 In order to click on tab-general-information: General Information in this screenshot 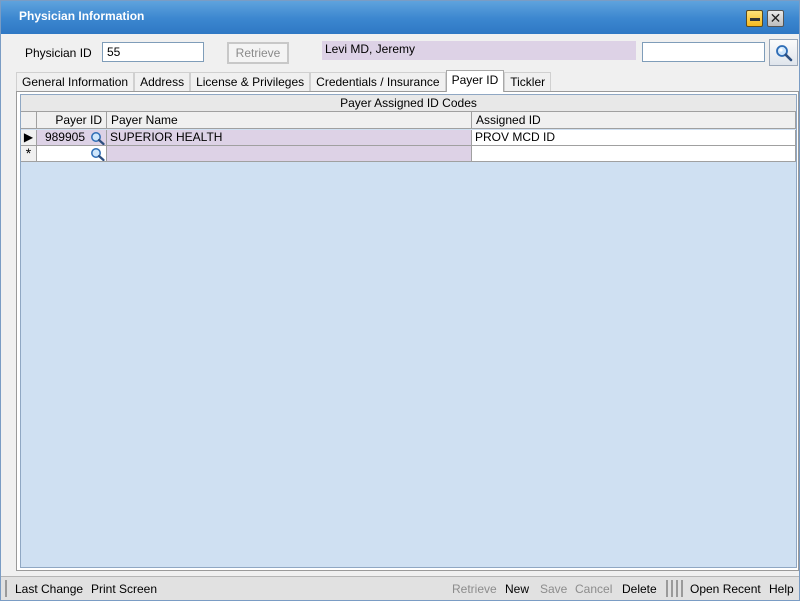, I will do `click(75, 82)`.